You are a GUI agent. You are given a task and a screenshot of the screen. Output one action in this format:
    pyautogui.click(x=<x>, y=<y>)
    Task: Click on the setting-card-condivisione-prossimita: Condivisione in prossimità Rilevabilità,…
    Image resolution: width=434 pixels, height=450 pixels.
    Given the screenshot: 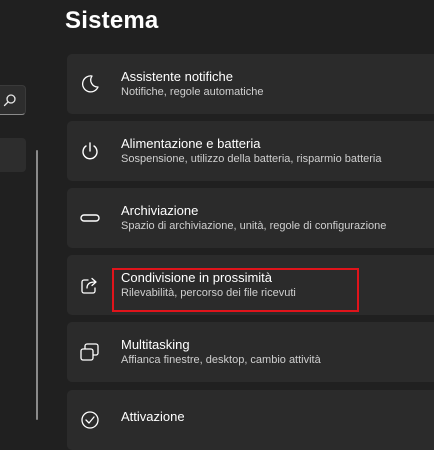 What is the action you would take?
    pyautogui.click(x=250, y=285)
    